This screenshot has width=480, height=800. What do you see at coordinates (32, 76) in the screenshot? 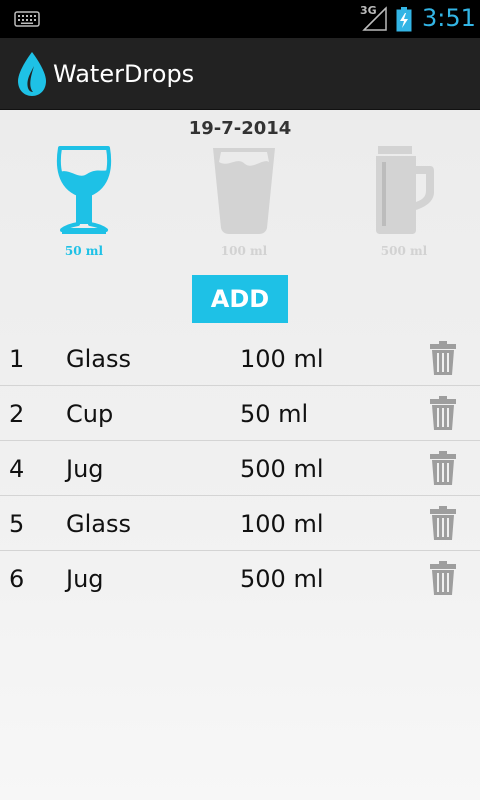
I see `water-drop-logo` at bounding box center [32, 76].